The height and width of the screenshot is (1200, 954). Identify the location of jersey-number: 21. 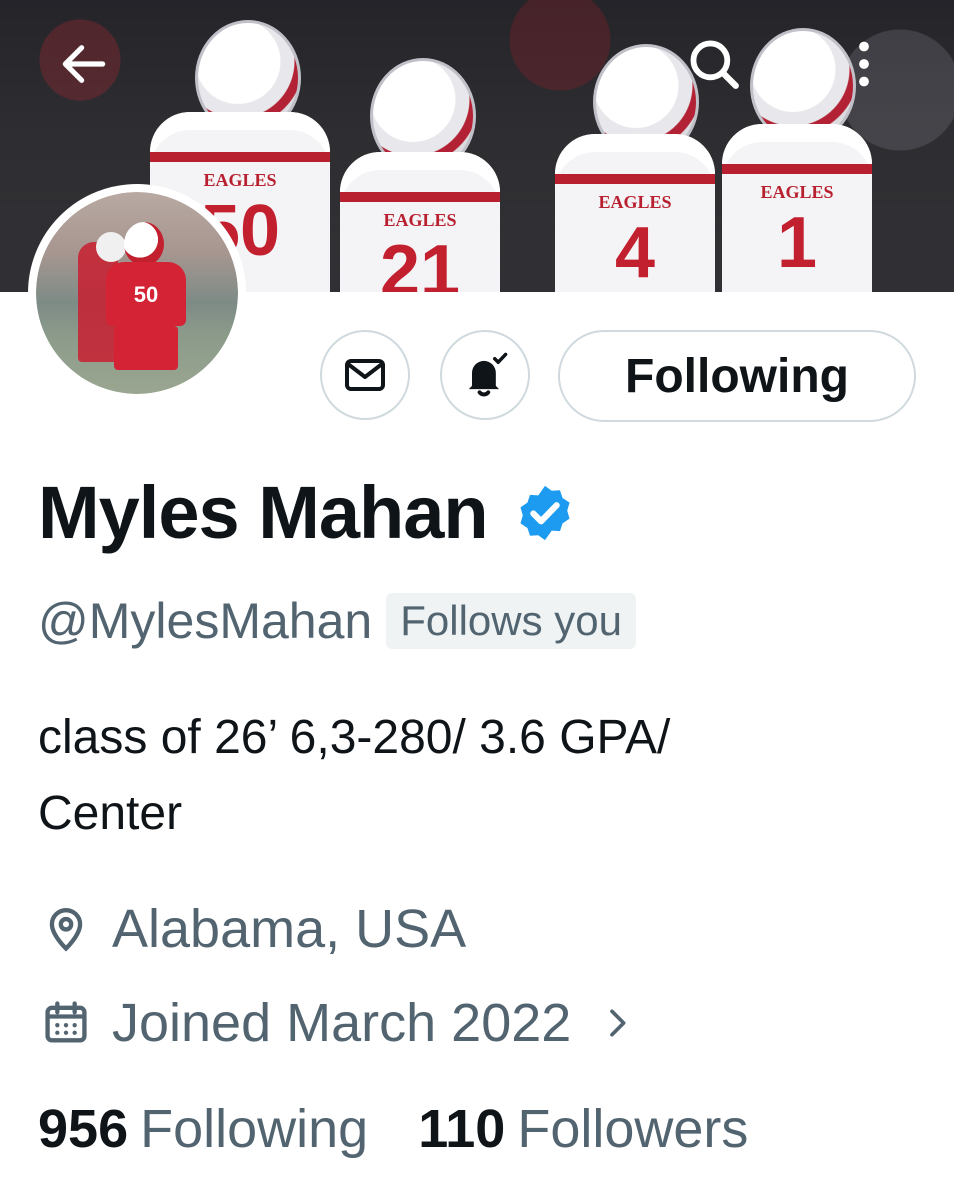
(420, 261).